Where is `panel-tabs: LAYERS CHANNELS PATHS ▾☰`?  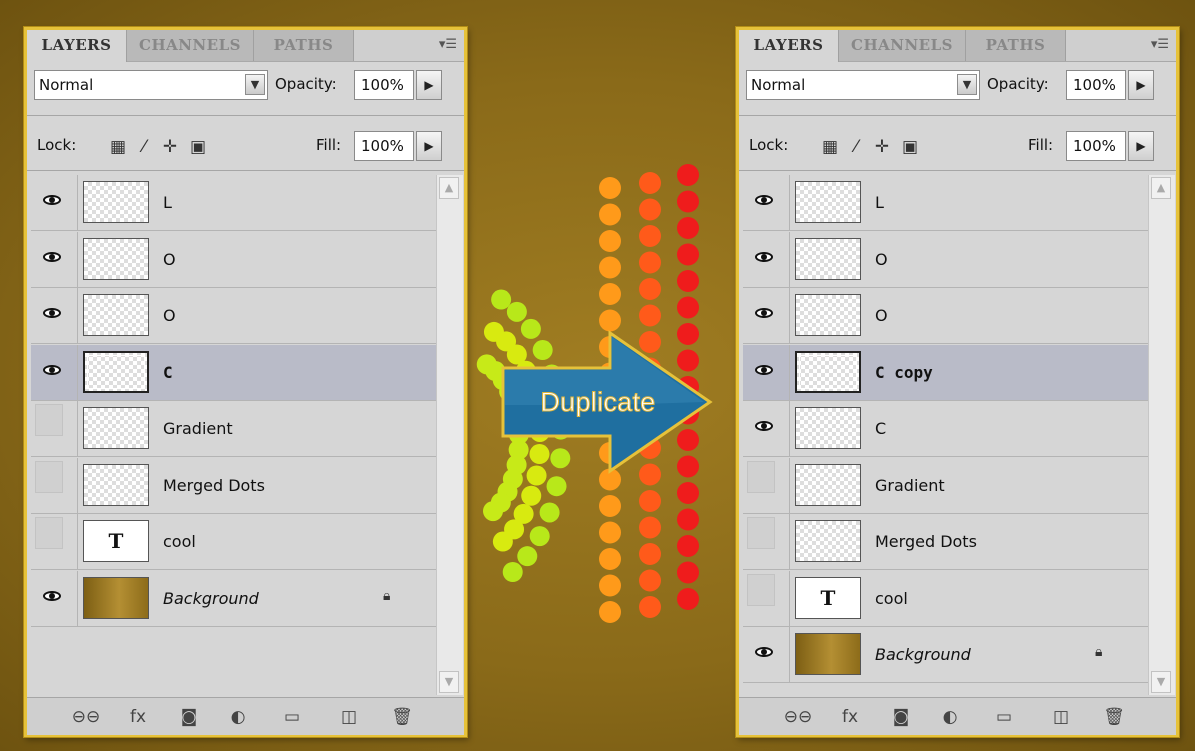
panel-tabs: LAYERS CHANNELS PATHS ▾☰ is located at coordinates (245, 46).